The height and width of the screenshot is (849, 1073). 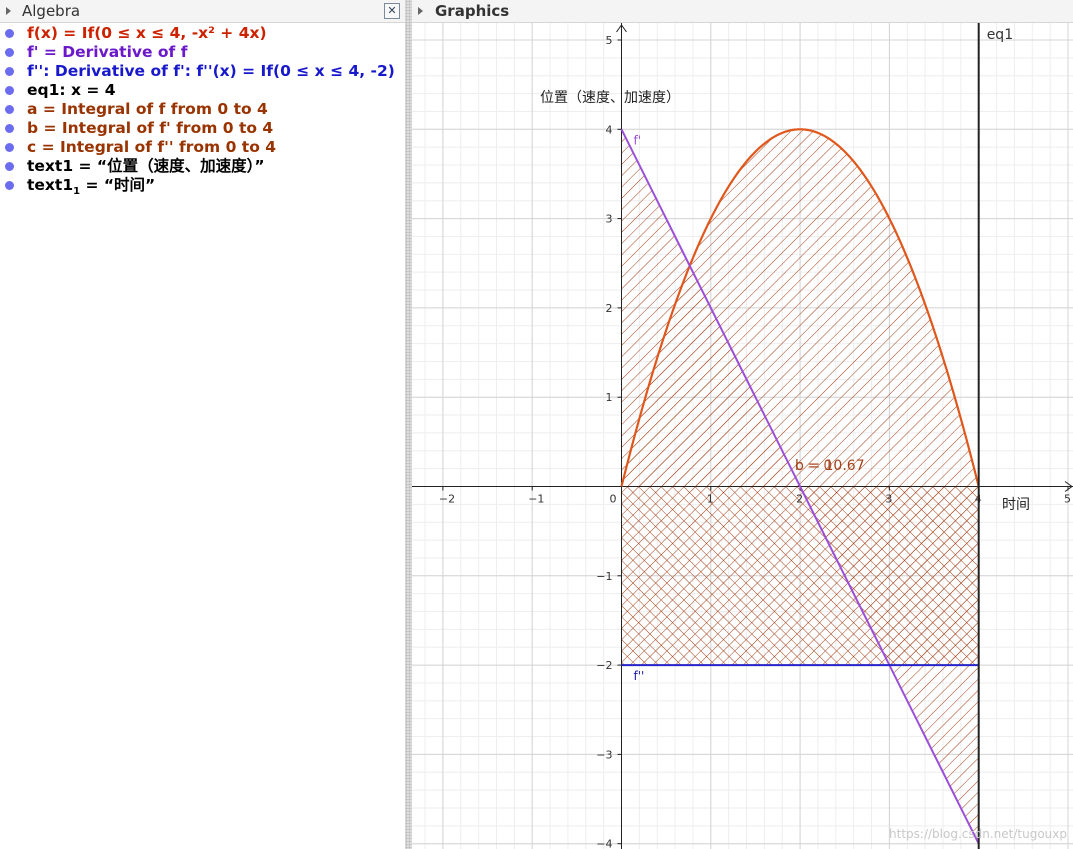 What do you see at coordinates (202, 11) in the screenshot?
I see `algebra-header: Algebra ✕` at bounding box center [202, 11].